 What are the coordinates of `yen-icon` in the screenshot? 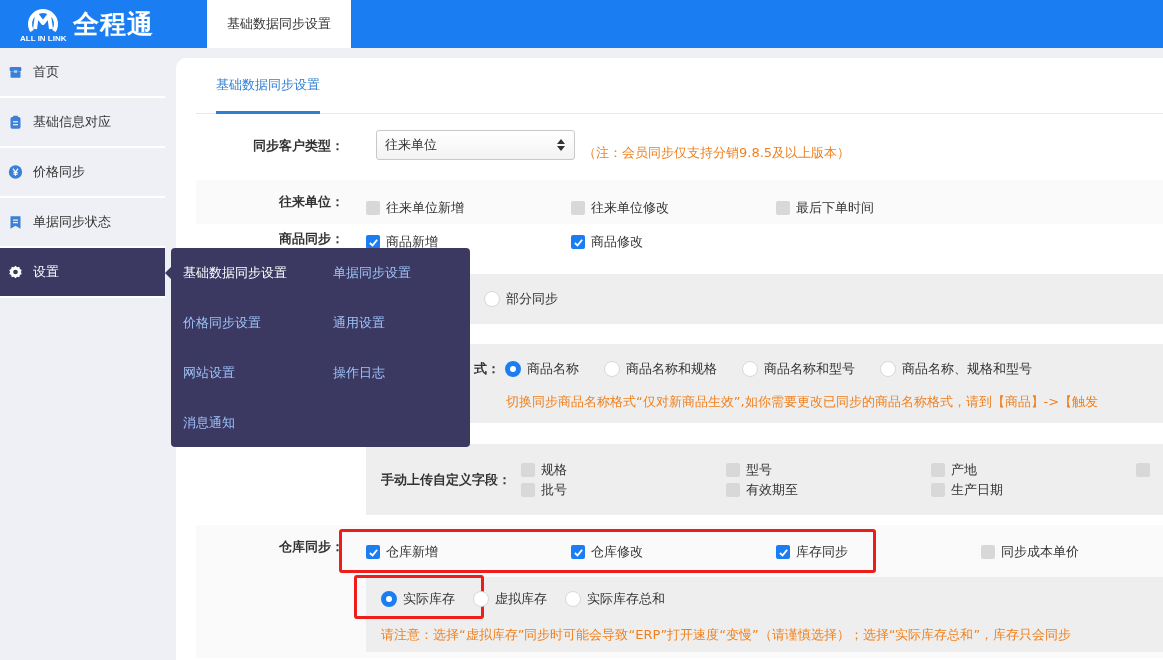 It's located at (15, 172).